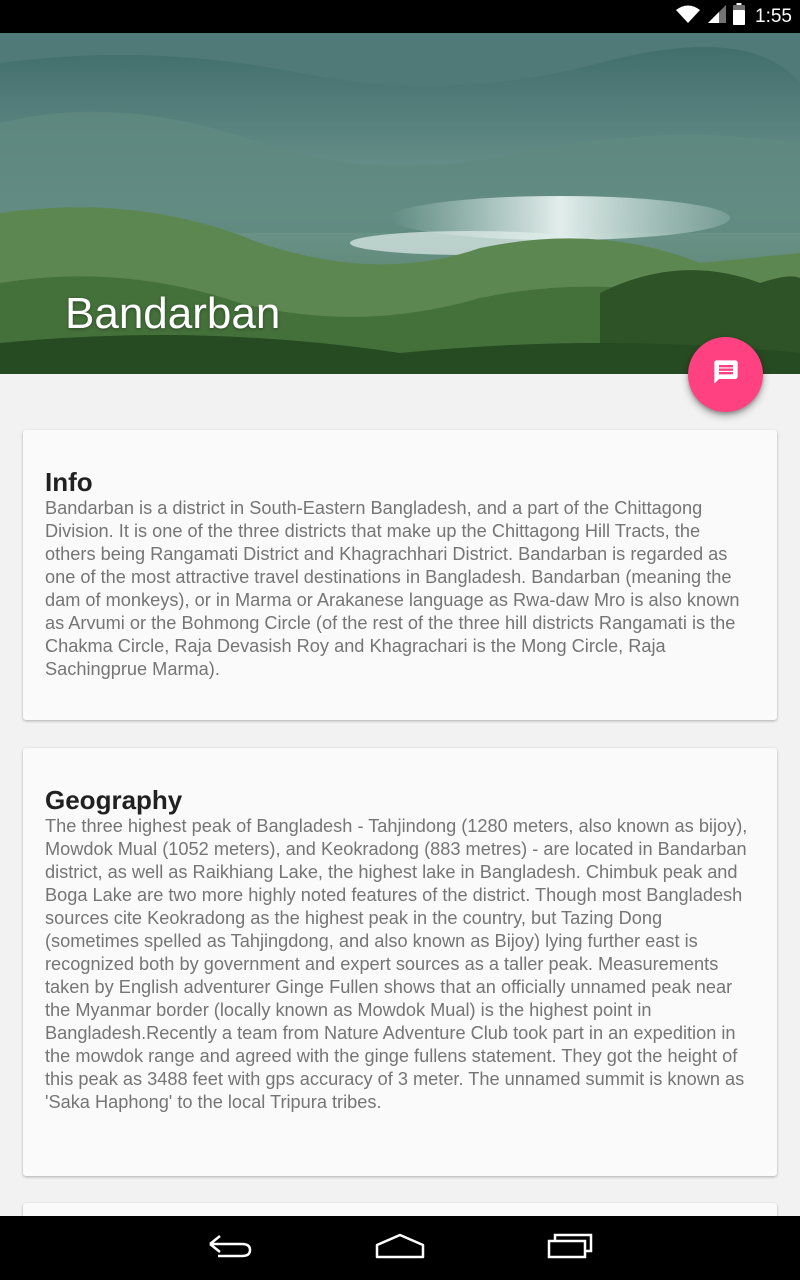 The image size is (800, 1280). I want to click on status-time: 1:55, so click(773, 16).